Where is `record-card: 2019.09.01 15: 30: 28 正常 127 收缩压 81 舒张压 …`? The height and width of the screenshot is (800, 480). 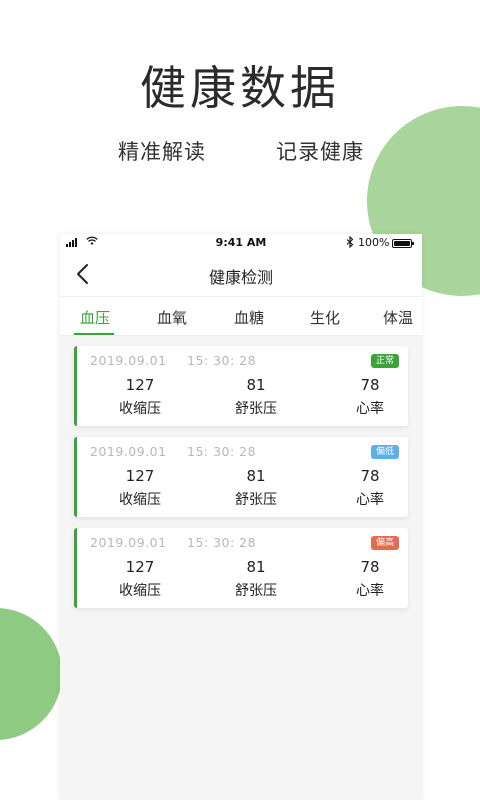 record-card: 2019.09.01 15: 30: 28 正常 127 收缩压 81 舒张压 … is located at coordinates (241, 386).